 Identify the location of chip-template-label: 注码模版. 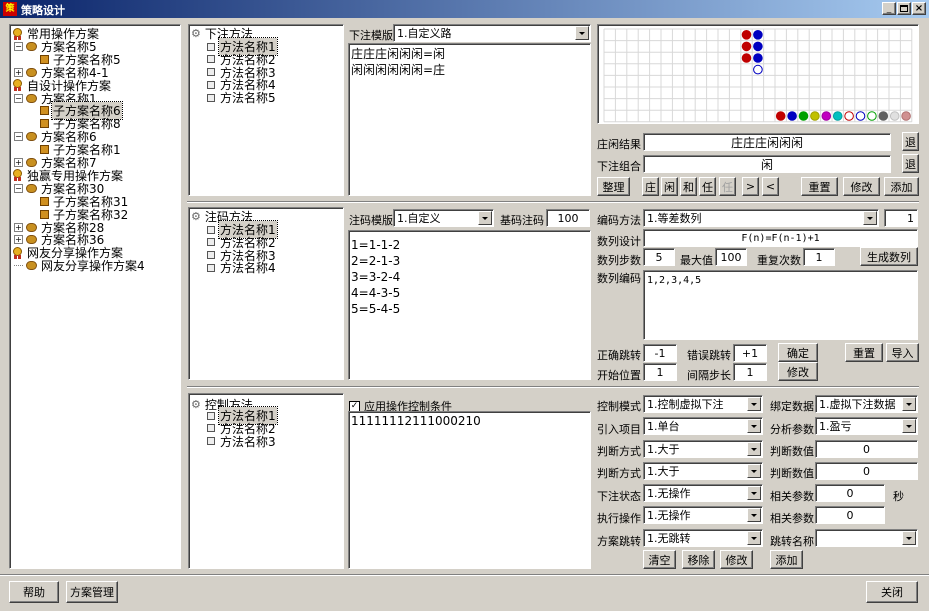
(371, 220).